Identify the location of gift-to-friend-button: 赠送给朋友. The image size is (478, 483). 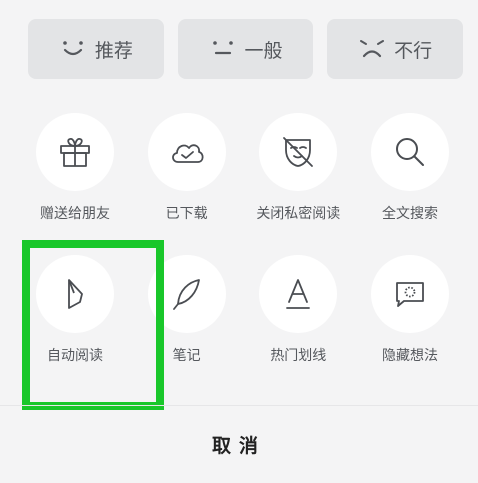
(75, 177).